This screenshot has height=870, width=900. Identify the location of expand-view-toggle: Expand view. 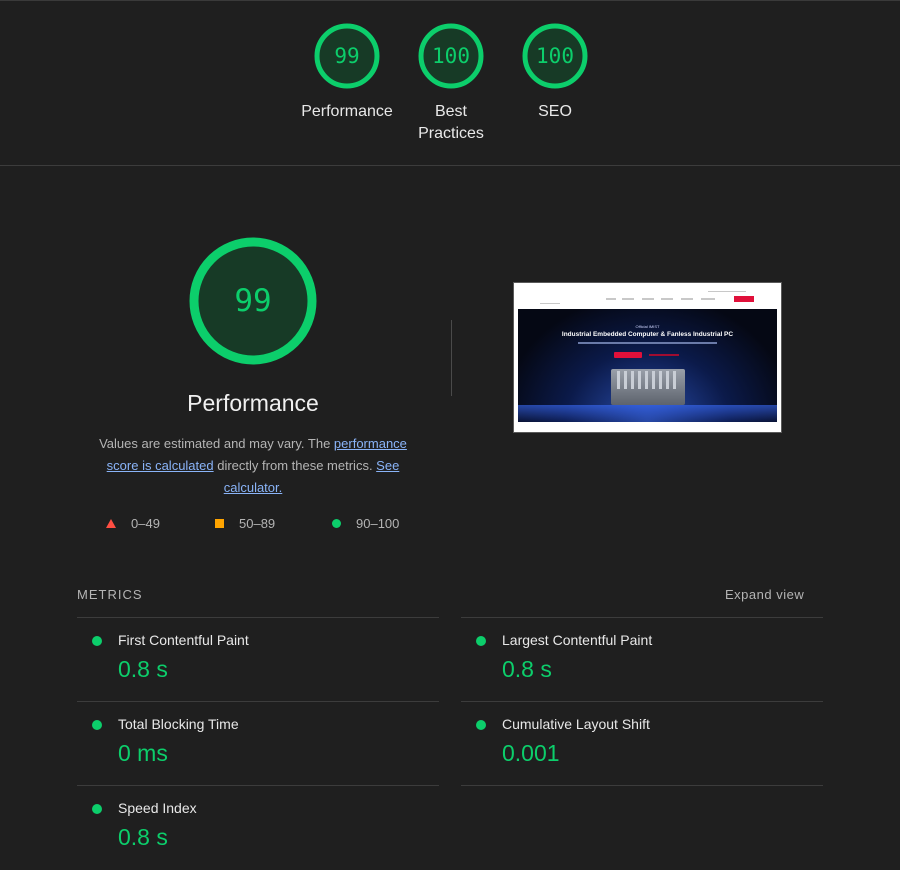
(764, 594).